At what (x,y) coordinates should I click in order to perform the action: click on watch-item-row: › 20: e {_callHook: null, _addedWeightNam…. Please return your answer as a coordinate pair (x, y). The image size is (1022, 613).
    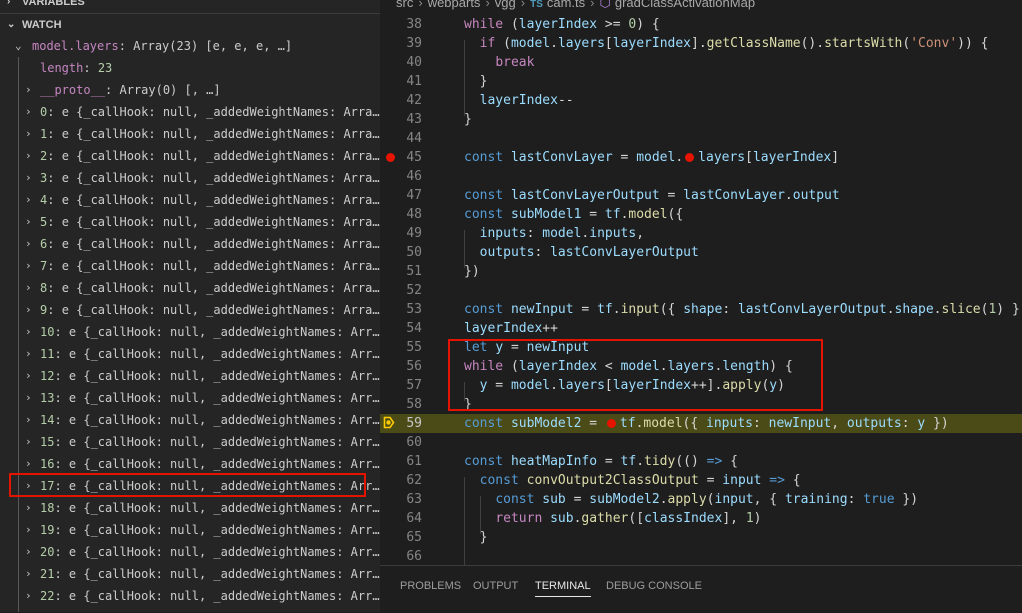
    Looking at the image, I should click on (190, 552).